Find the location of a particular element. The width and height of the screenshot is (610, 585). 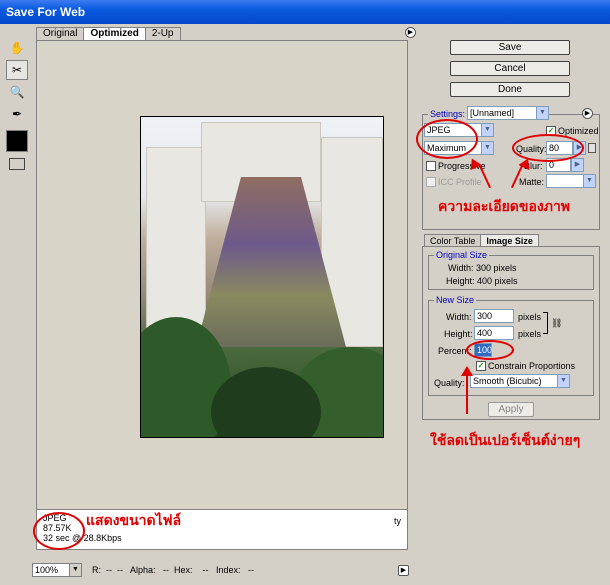

done-button: Done is located at coordinates (510, 89).